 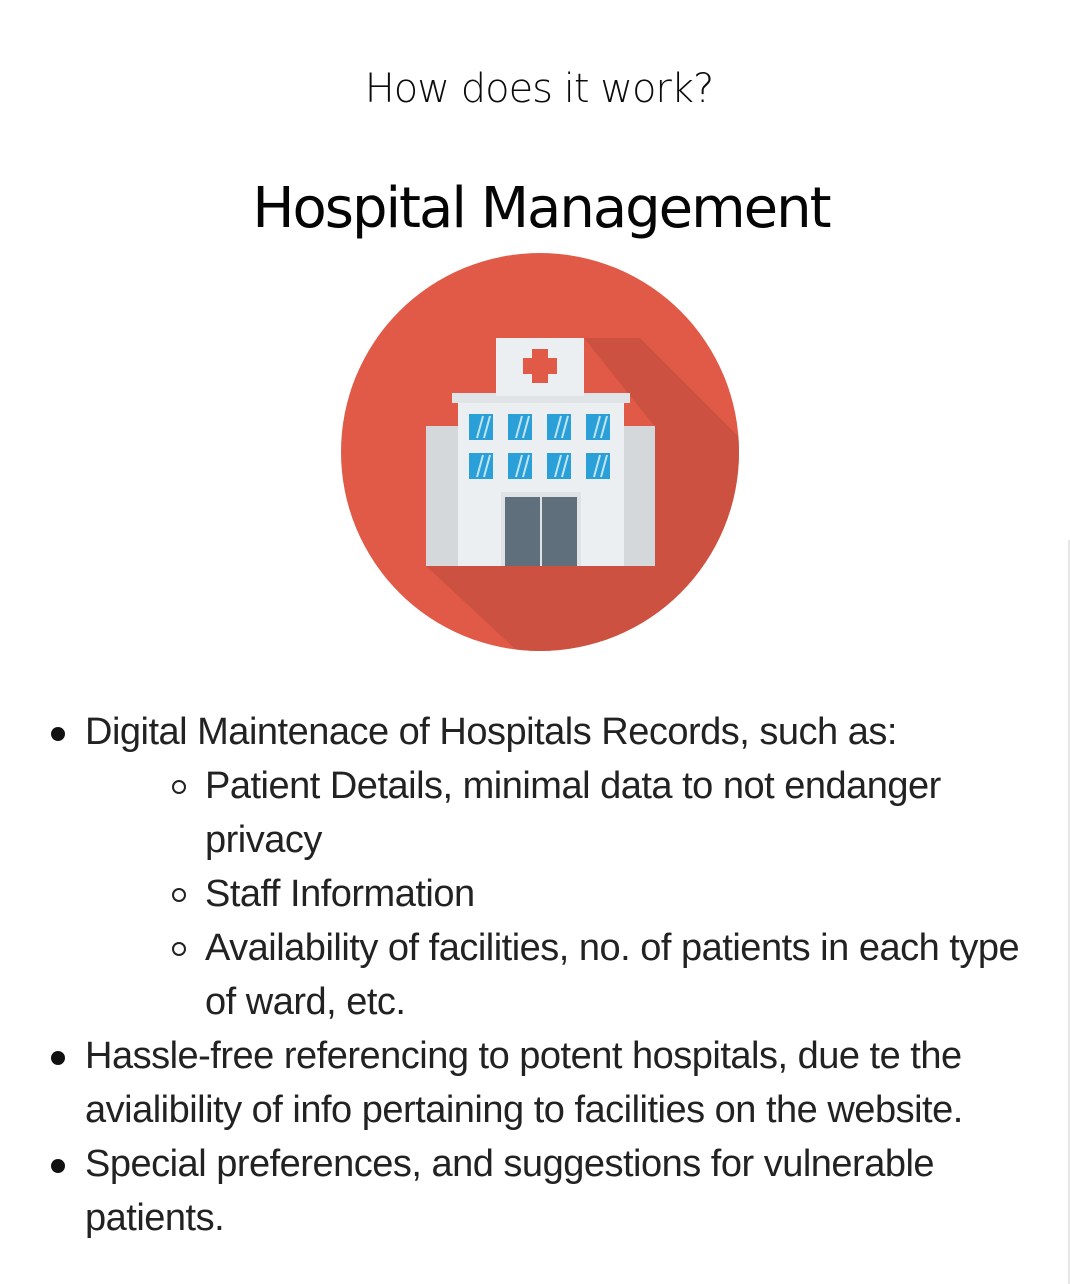 I want to click on sub-list-item: Staff Information, so click(x=557, y=894).